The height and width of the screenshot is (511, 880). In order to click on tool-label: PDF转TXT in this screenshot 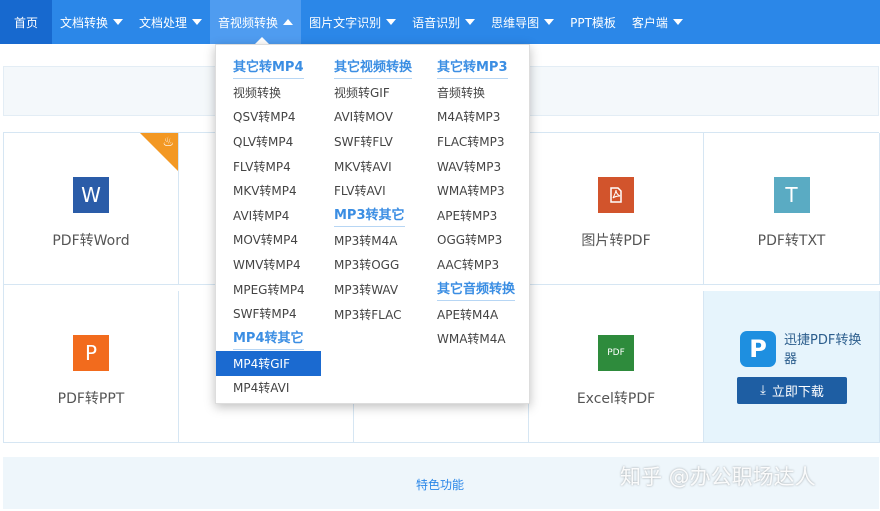, I will do `click(791, 241)`.